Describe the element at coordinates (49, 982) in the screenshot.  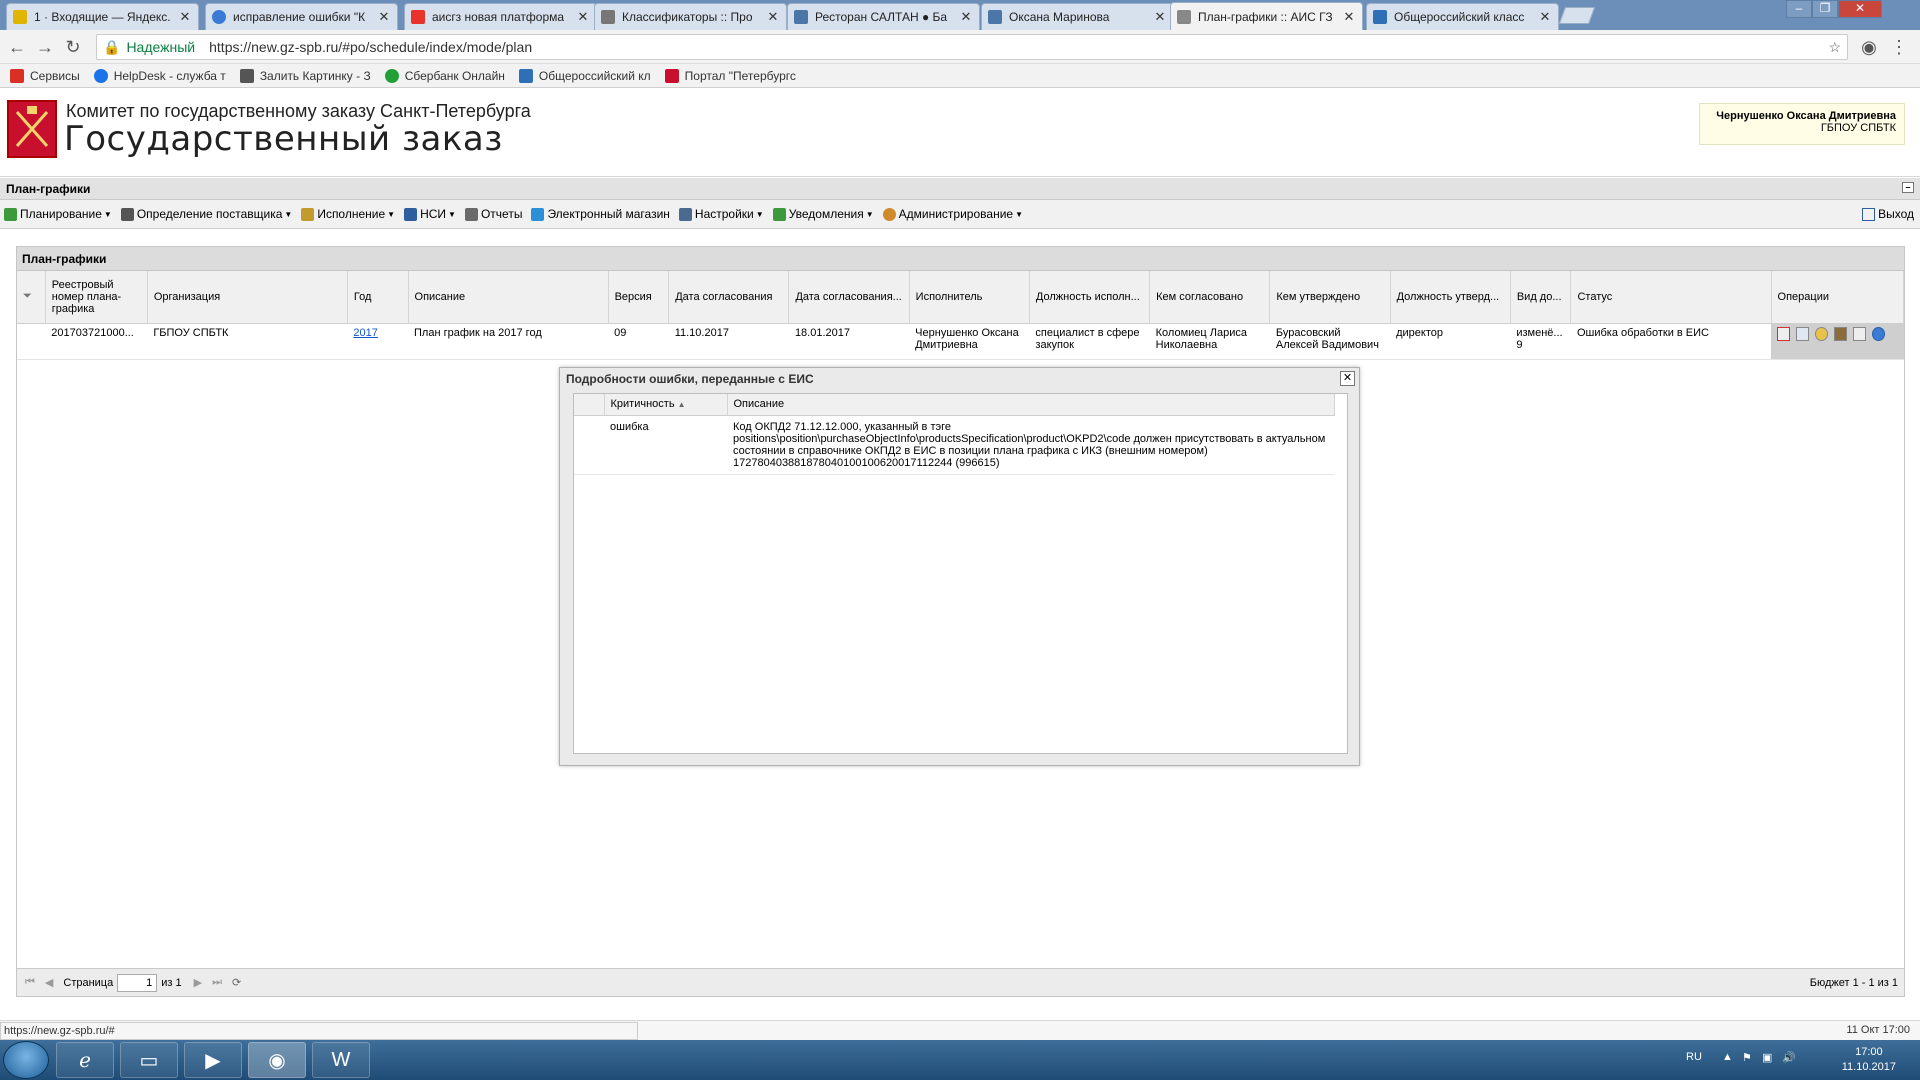
I see `prev-page-icon: ◀` at that location.